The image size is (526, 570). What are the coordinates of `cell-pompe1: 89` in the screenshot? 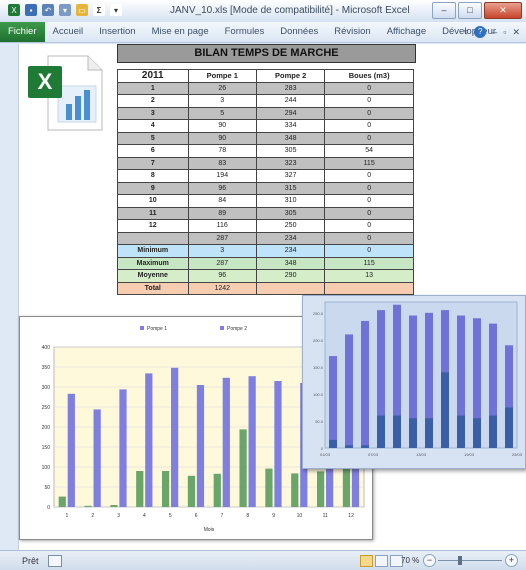 It's located at (222, 213).